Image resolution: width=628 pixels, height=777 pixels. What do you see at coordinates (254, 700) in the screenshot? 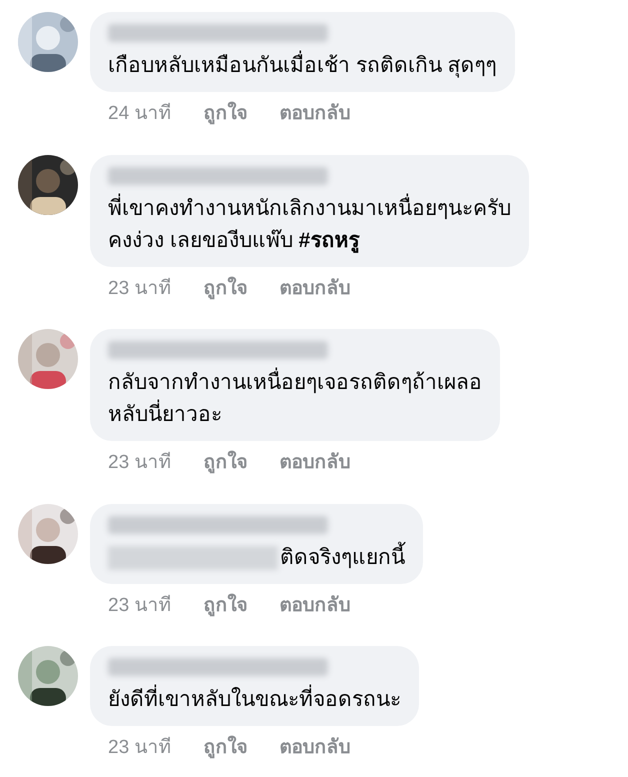
I see `comment-text: ยังดีที่เขาหลับในขณะที่จอดรถนะ` at bounding box center [254, 700].